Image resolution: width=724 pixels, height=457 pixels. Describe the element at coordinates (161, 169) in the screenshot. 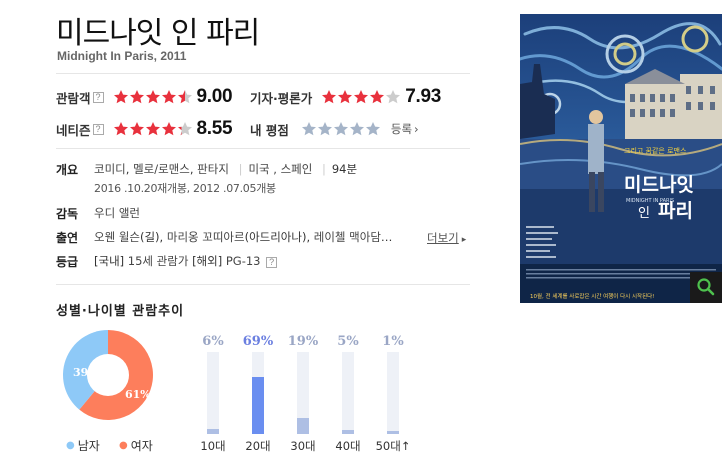

I see `genre-link: 멜로/로맨스` at that location.